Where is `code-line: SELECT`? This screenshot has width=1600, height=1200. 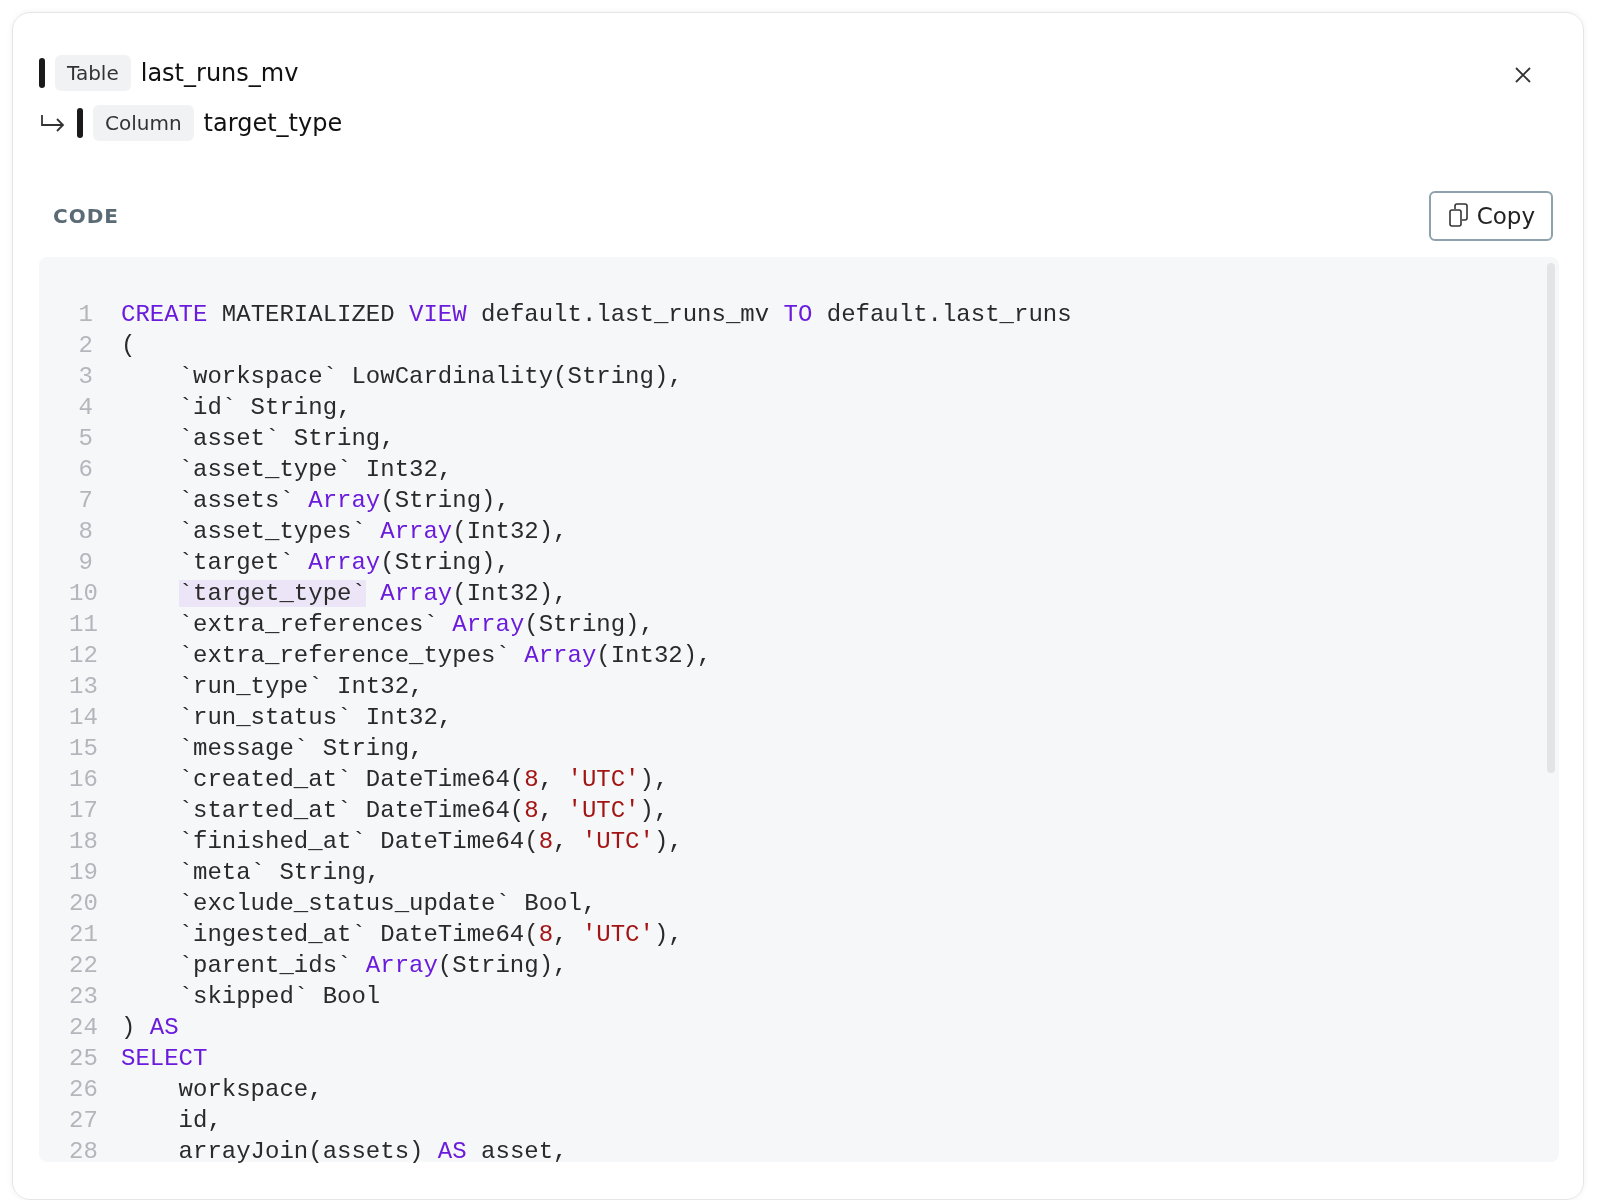 code-line: SELECT is located at coordinates (164, 1058).